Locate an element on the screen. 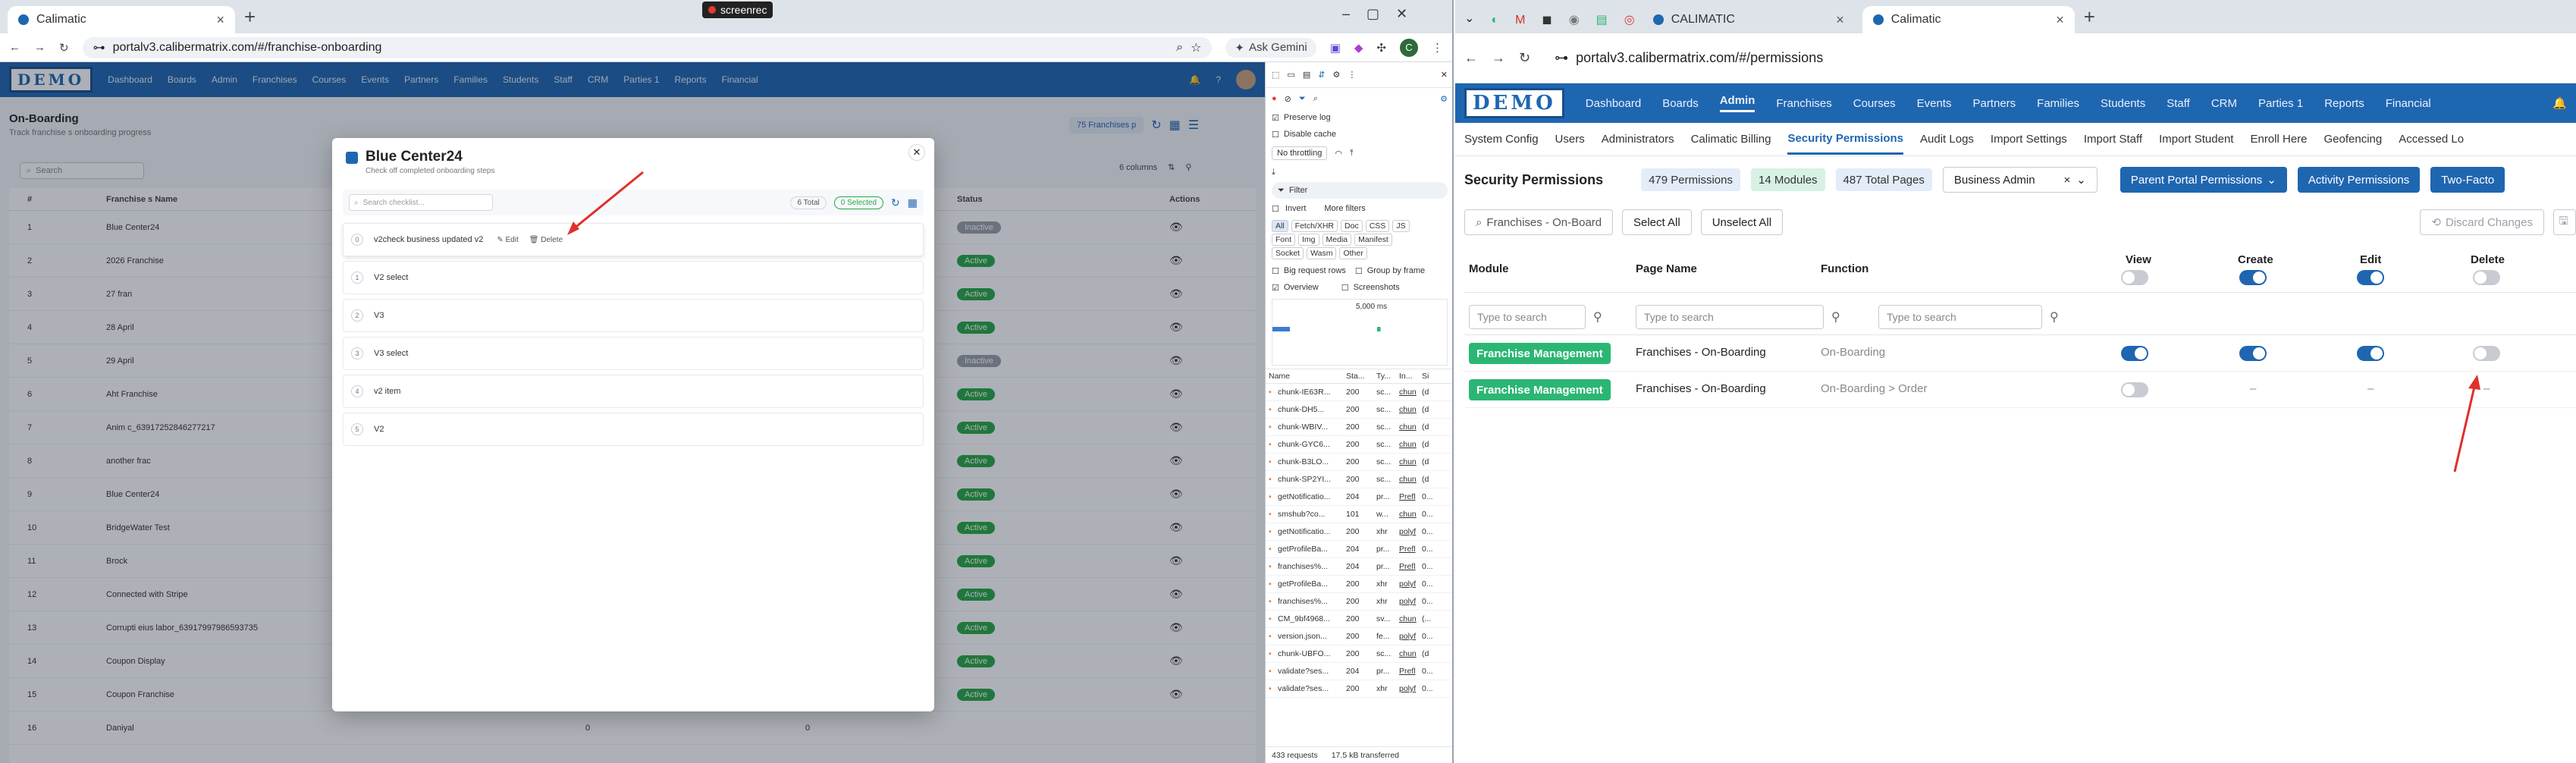  function-filter-input: Type to search is located at coordinates (1960, 317).